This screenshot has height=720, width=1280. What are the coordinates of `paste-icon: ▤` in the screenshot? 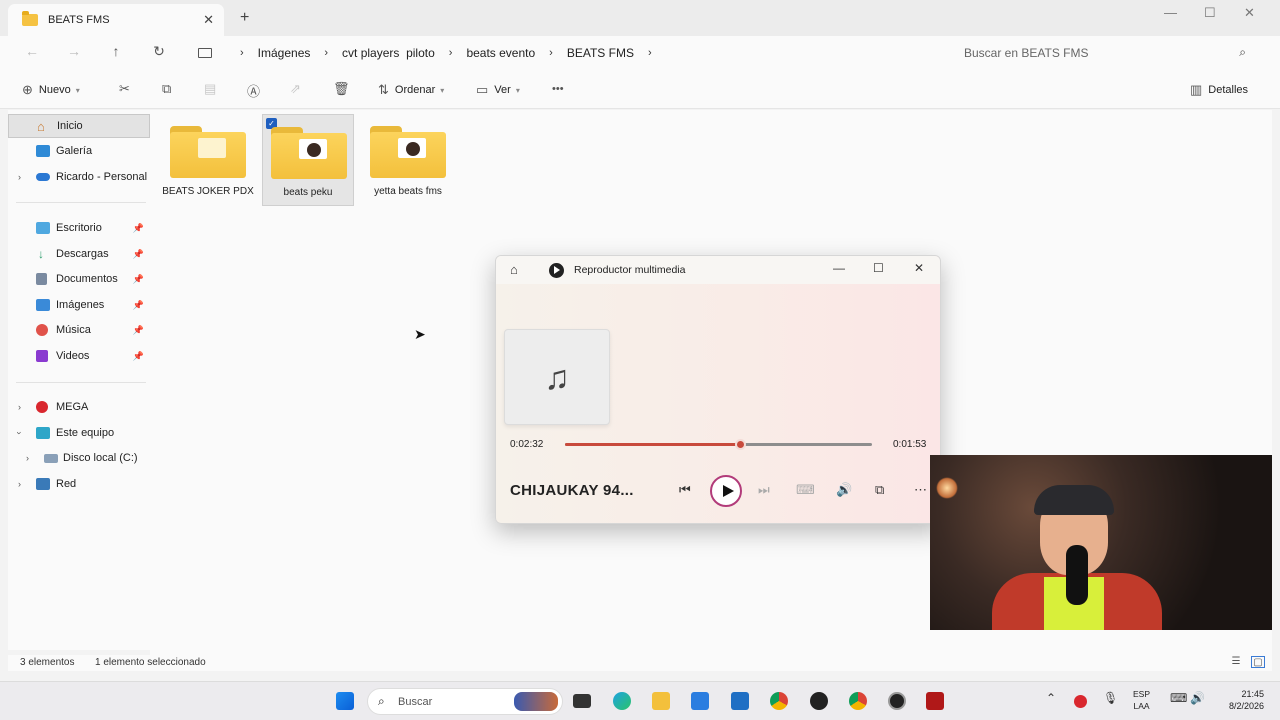 It's located at (210, 89).